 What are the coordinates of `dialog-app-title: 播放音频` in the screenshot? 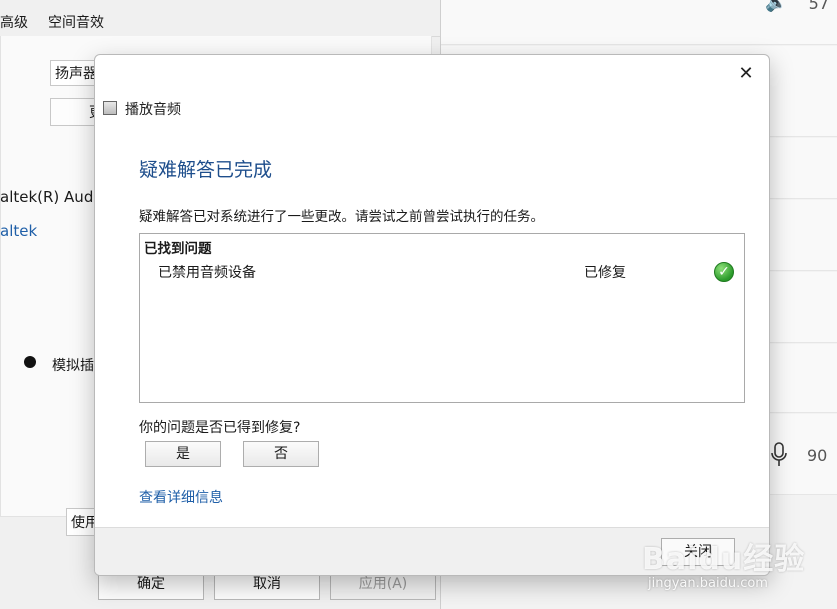 It's located at (153, 110).